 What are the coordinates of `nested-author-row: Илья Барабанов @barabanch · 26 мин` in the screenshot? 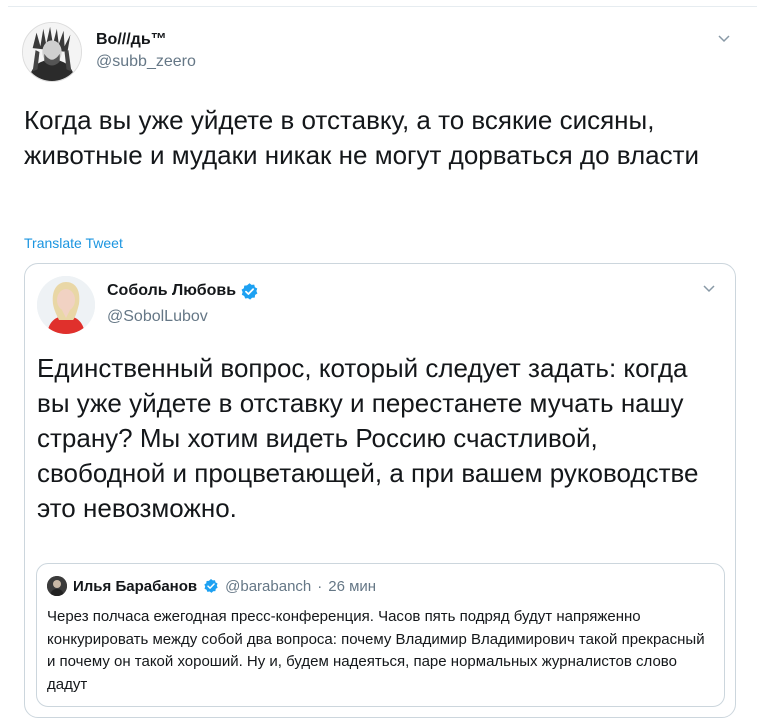 It's located at (211, 586).